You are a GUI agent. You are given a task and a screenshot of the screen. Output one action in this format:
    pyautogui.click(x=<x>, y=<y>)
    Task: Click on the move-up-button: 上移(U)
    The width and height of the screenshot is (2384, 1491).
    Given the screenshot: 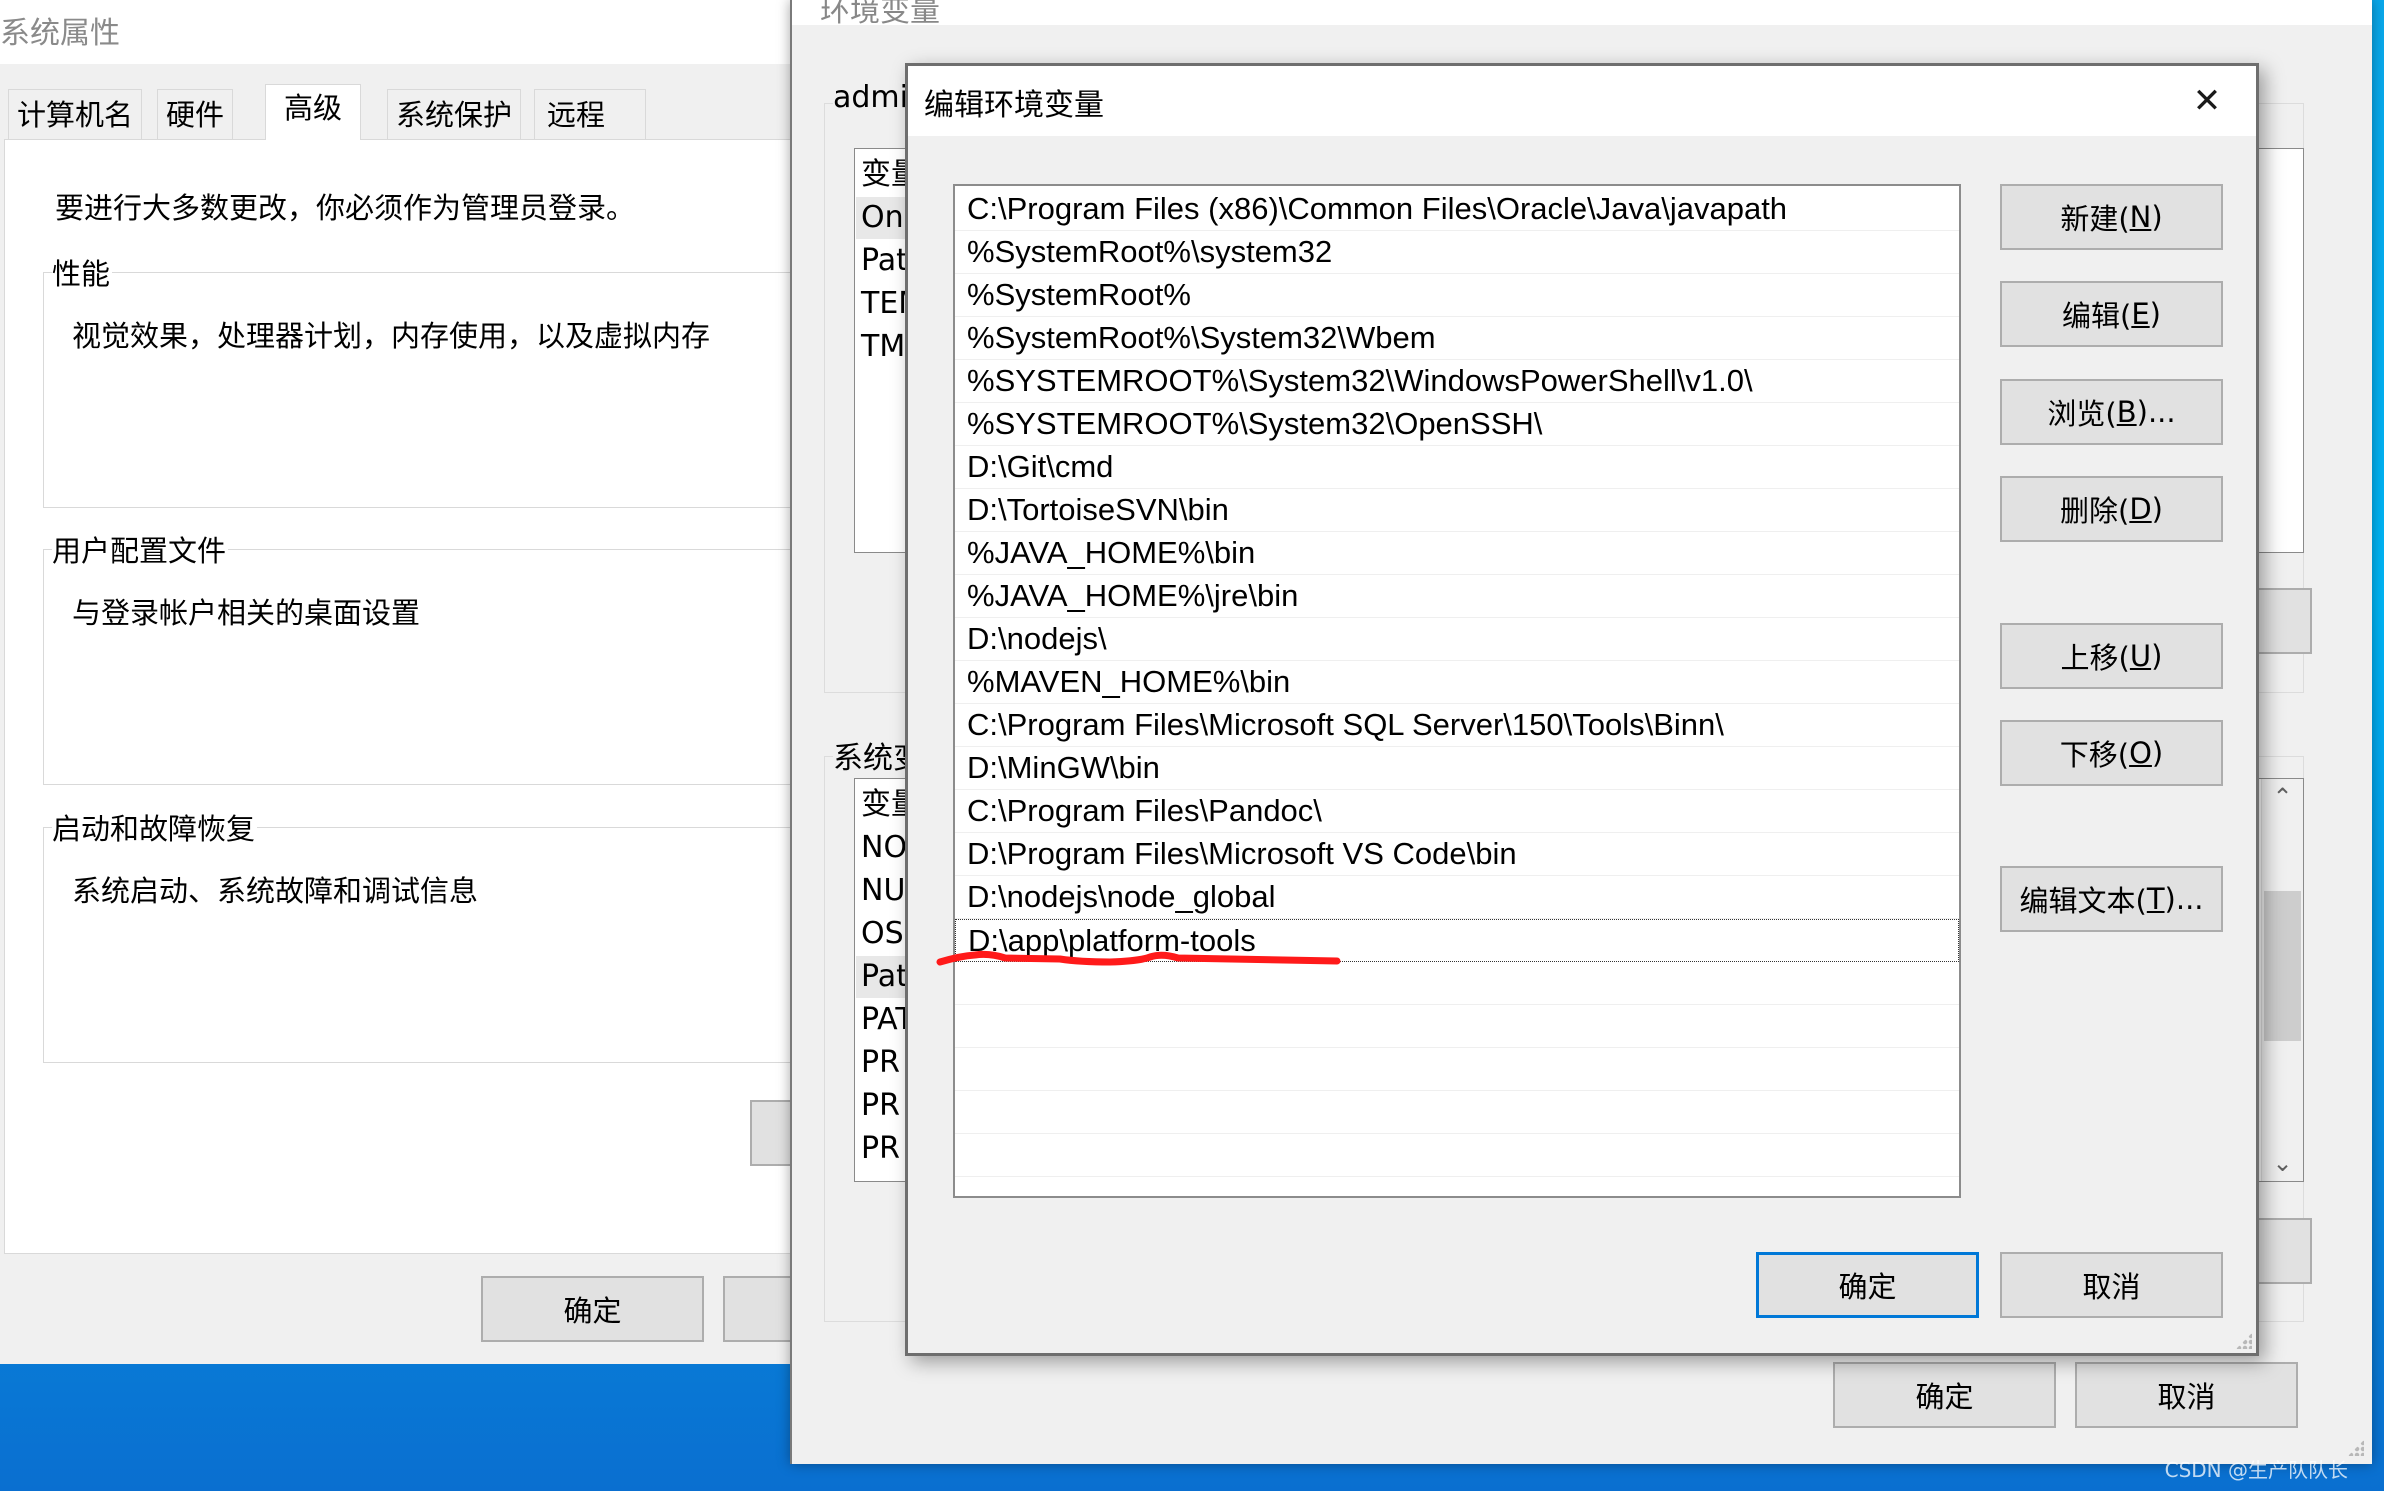 What is the action you would take?
    pyautogui.click(x=2111, y=656)
    